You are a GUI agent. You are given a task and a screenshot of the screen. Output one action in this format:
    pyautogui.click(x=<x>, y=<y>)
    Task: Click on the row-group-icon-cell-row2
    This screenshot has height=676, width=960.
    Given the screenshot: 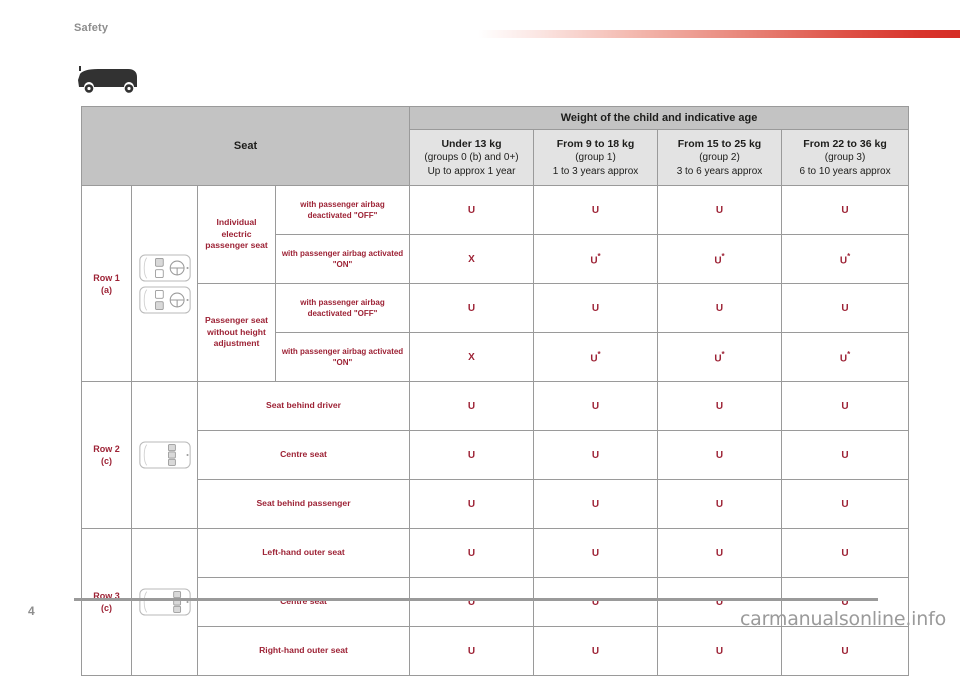 What is the action you would take?
    pyautogui.click(x=164, y=455)
    